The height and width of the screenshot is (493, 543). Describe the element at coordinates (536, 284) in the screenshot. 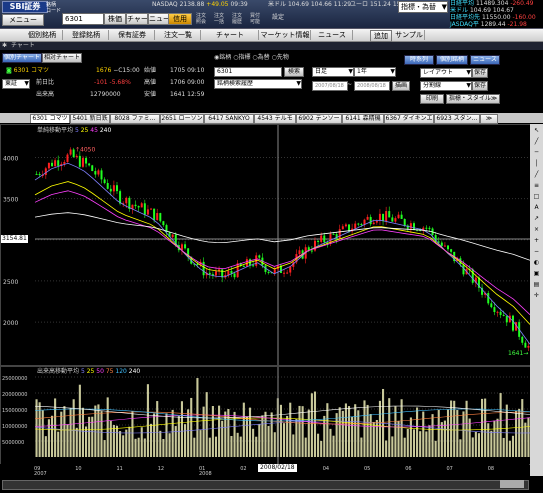

I see `trash-icon: ▤` at that location.